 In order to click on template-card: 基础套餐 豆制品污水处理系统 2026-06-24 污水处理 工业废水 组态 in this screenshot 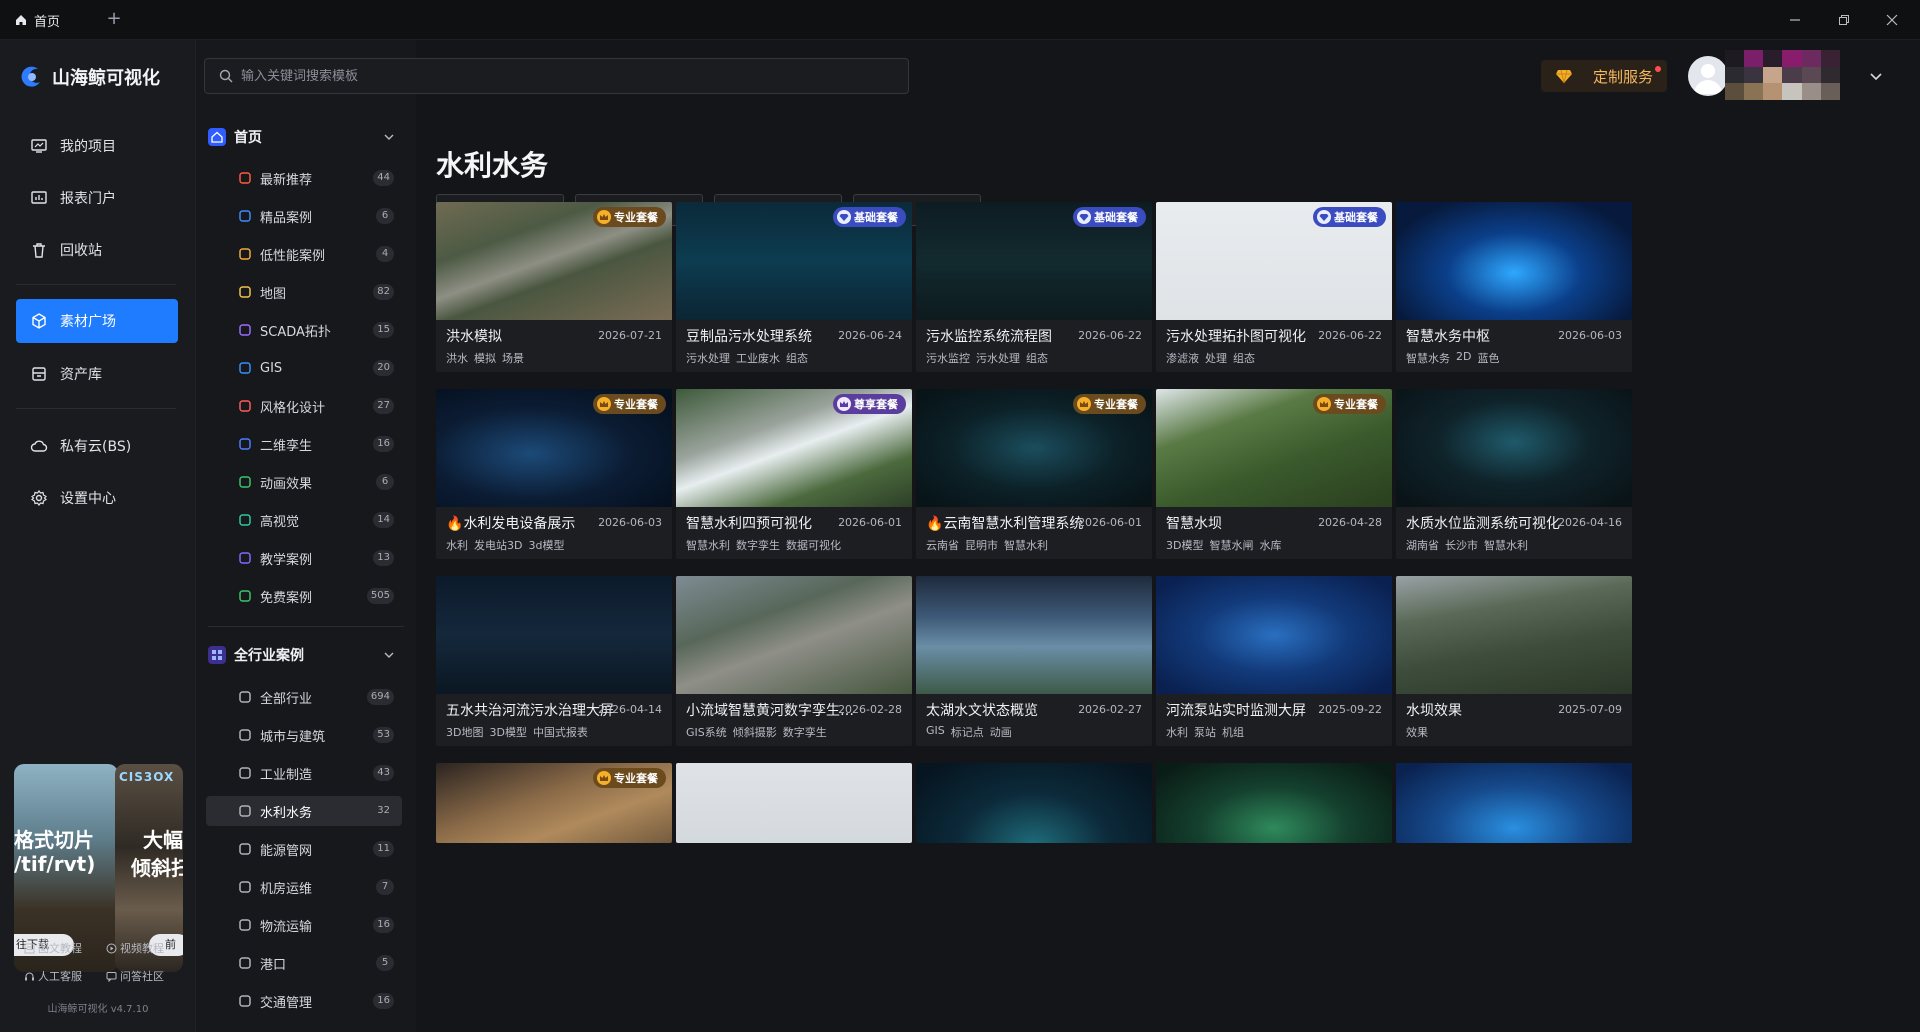, I will do `click(794, 287)`.